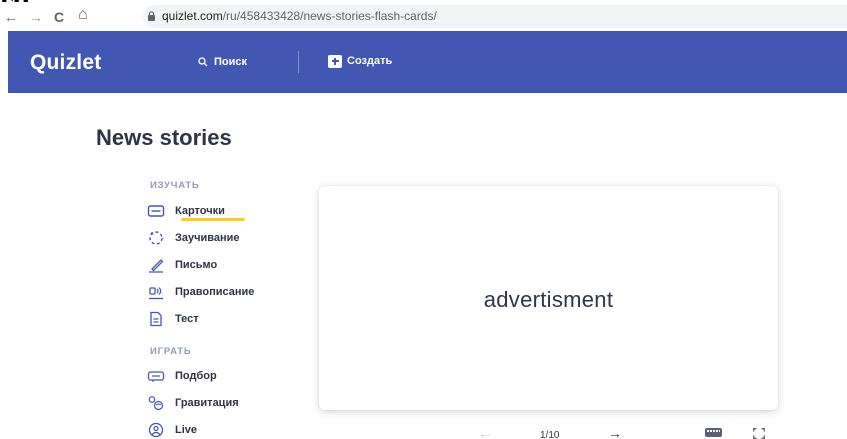 Image resolution: width=847 pixels, height=439 pixels. I want to click on mode-gravity: Гравитация, so click(192, 403).